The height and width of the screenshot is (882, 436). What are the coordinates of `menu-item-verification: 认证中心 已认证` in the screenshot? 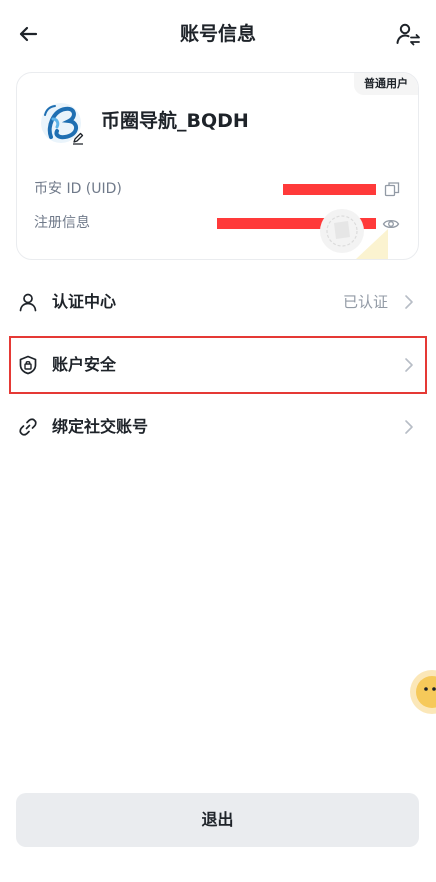 It's located at (218, 302).